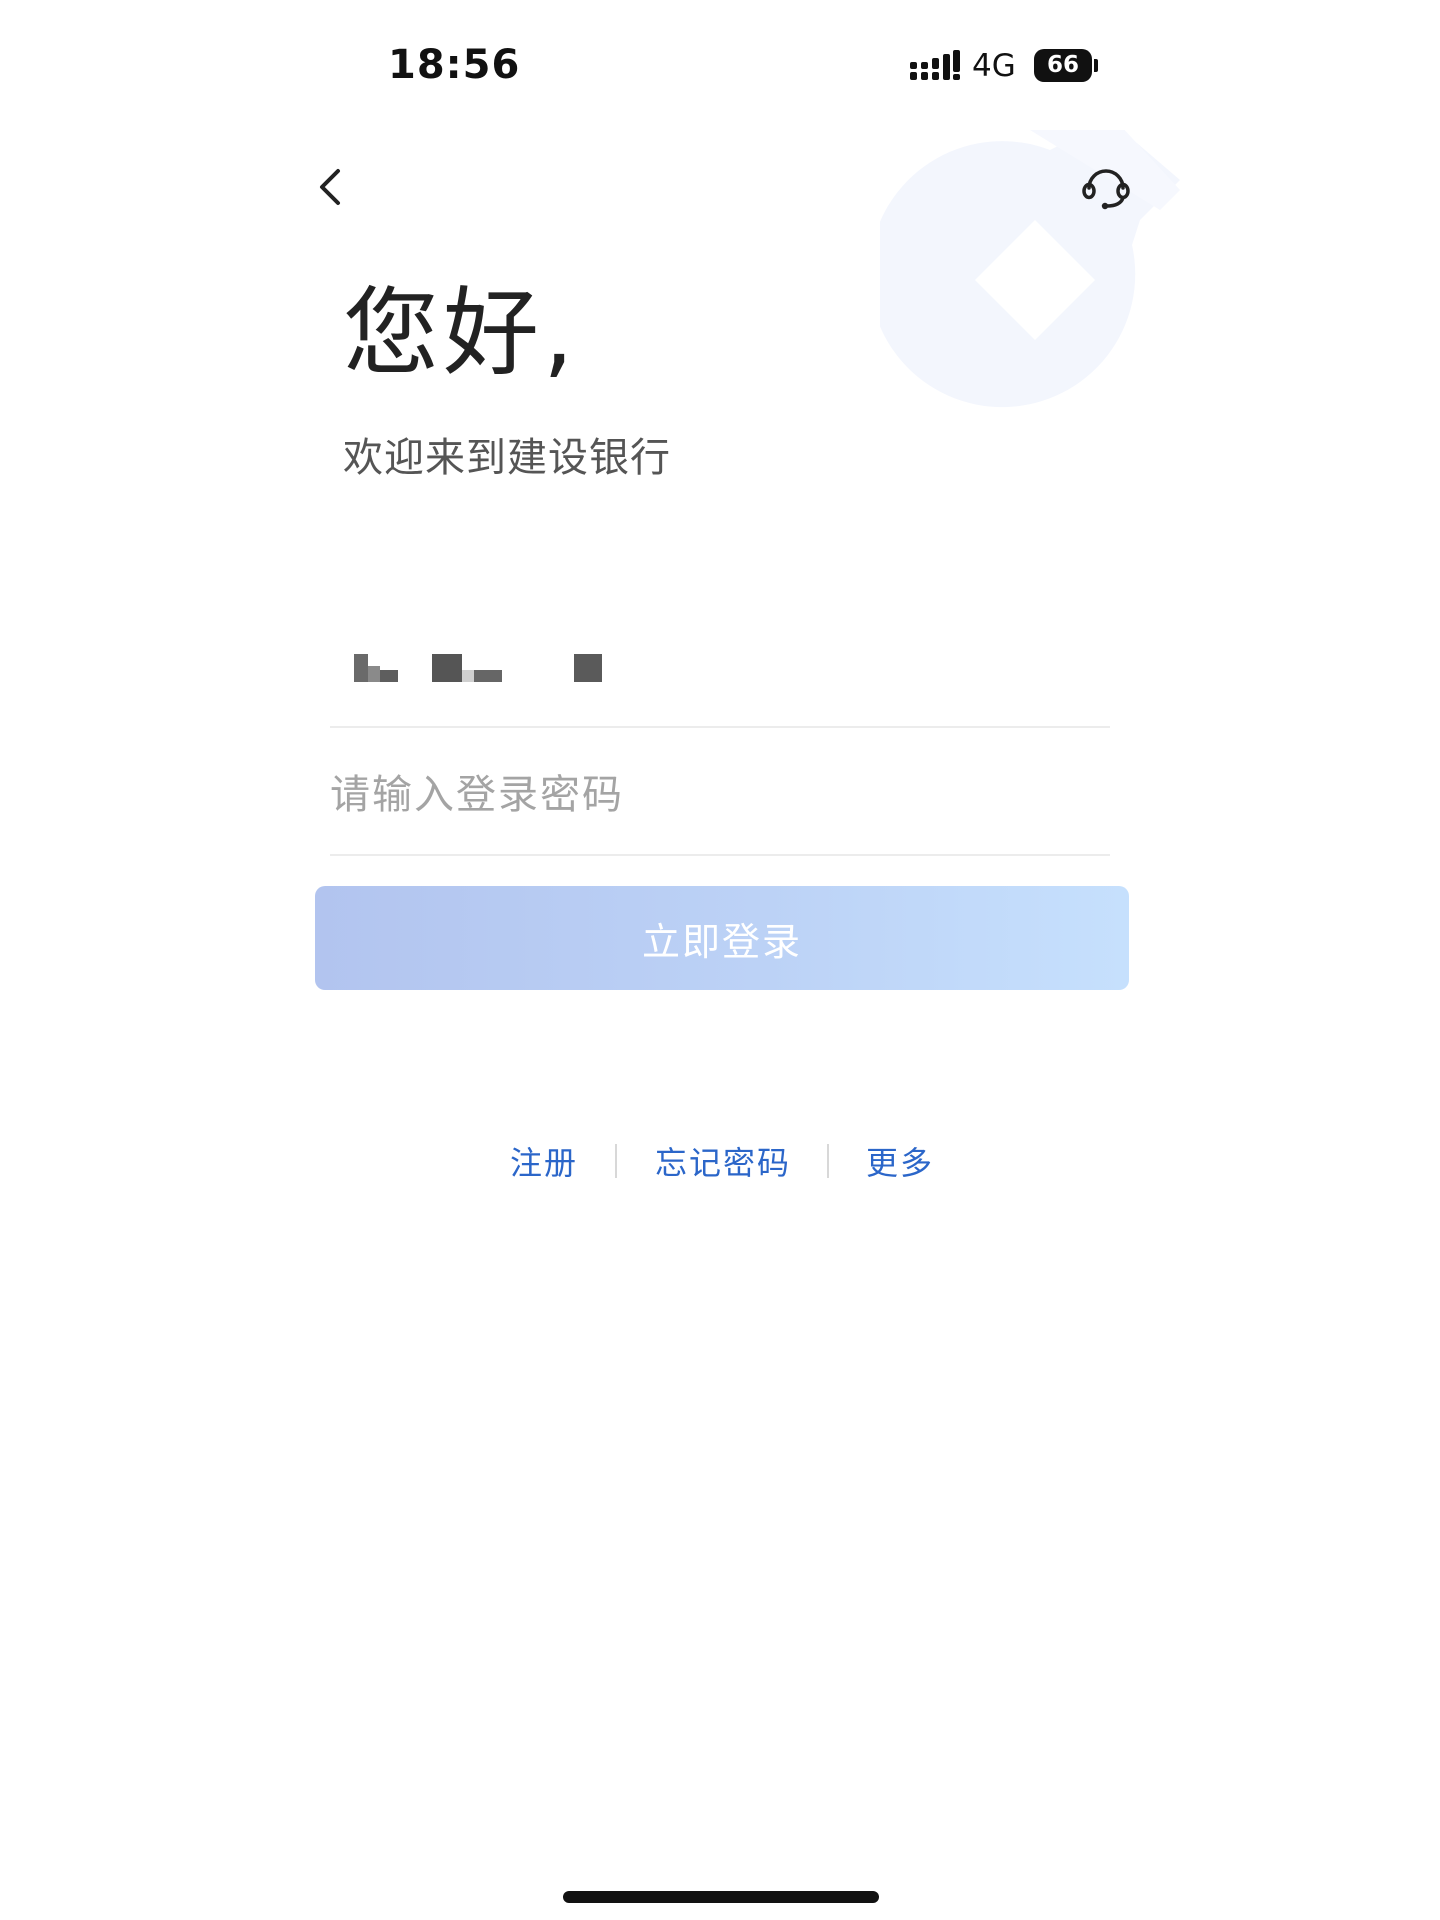  Describe the element at coordinates (544, 1161) in the screenshot. I see `register-link: 注册` at that location.